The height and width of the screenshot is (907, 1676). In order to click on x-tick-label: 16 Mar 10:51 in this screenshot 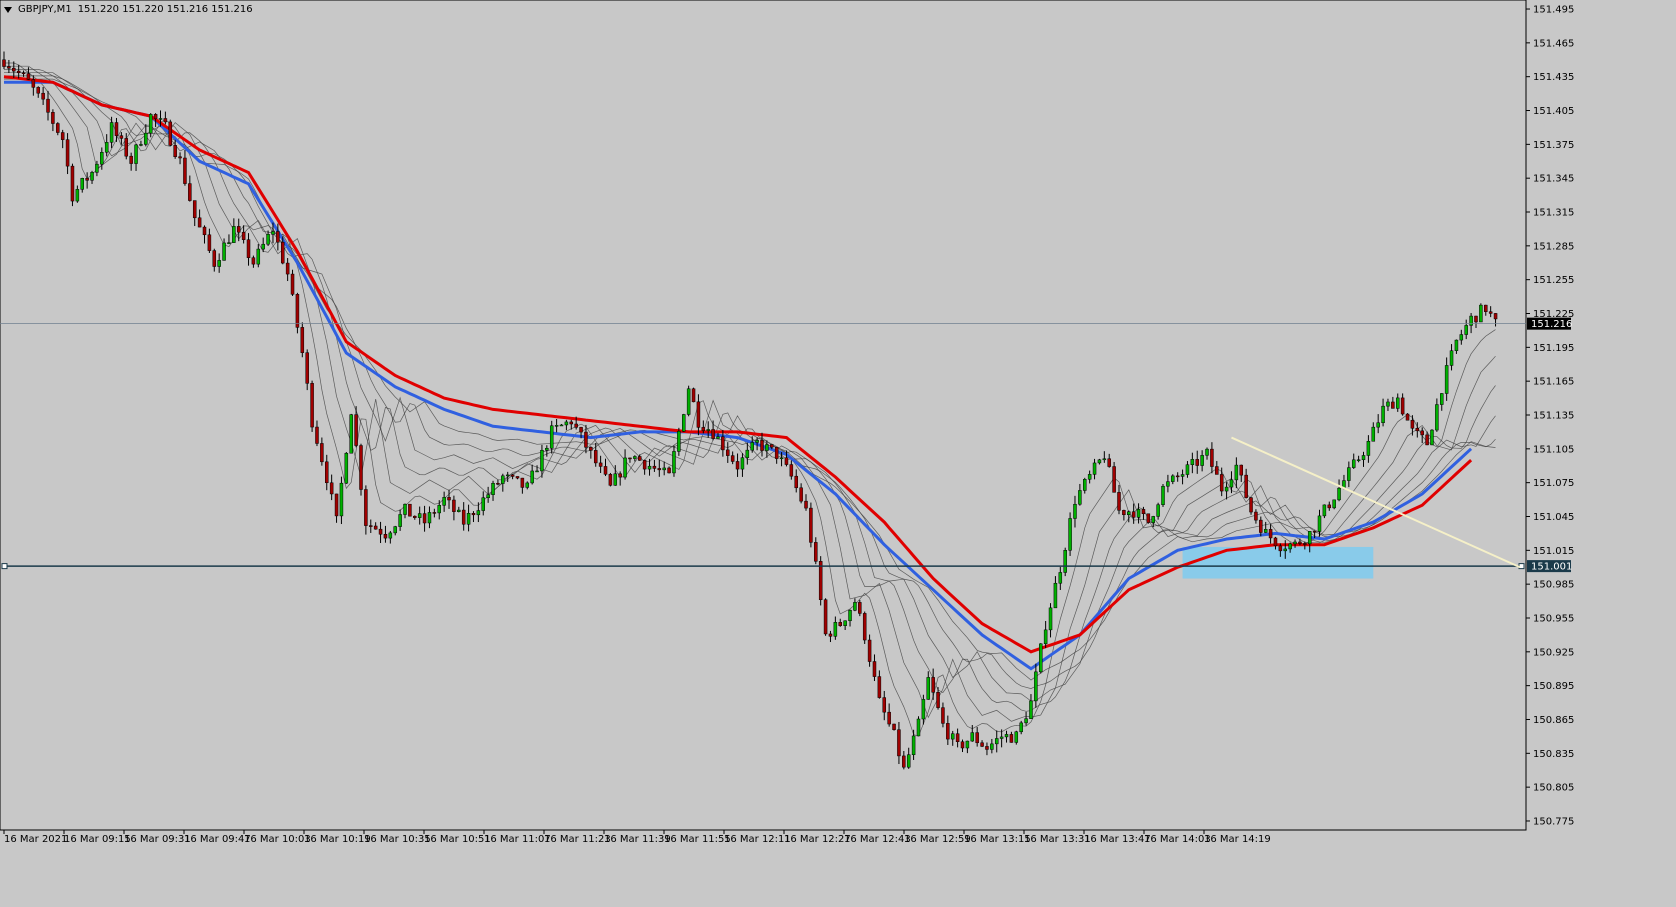, I will do `click(457, 839)`.